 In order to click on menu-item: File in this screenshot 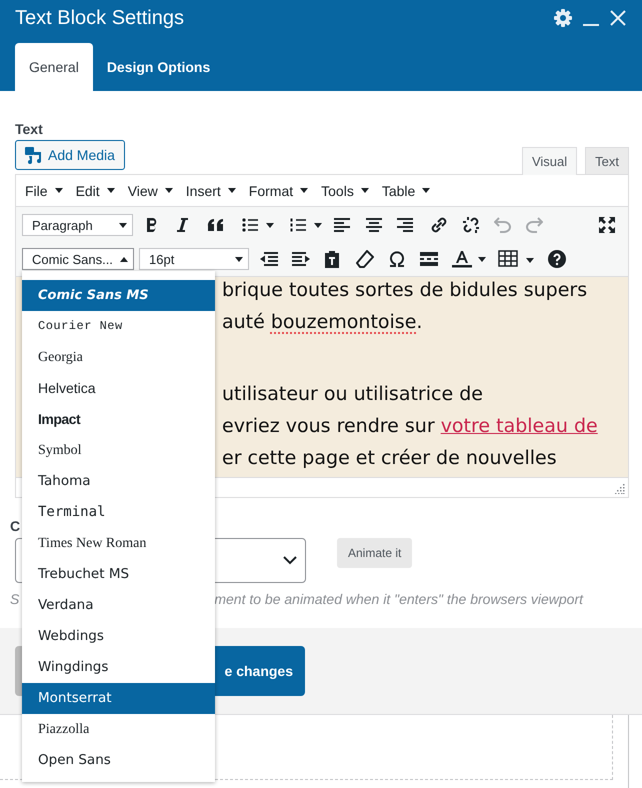, I will do `click(44, 190)`.